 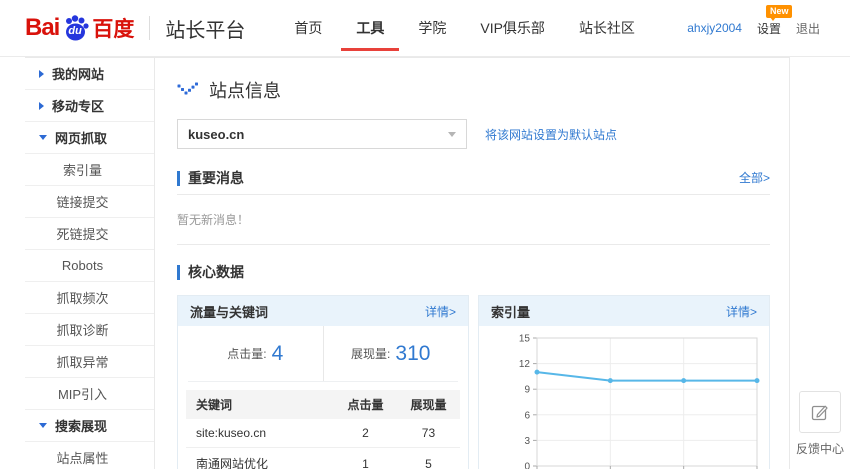 I want to click on nav-item-academy: 学院, so click(x=432, y=28).